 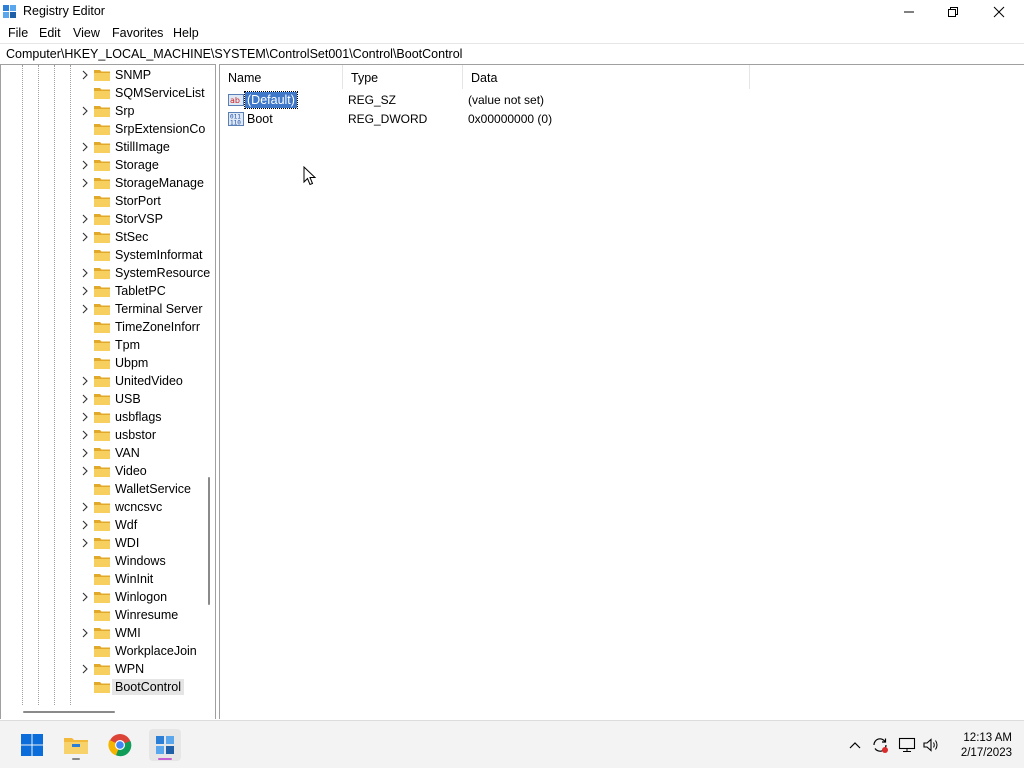 I want to click on tree-item-label: UnitedVideo, so click(x=149, y=381).